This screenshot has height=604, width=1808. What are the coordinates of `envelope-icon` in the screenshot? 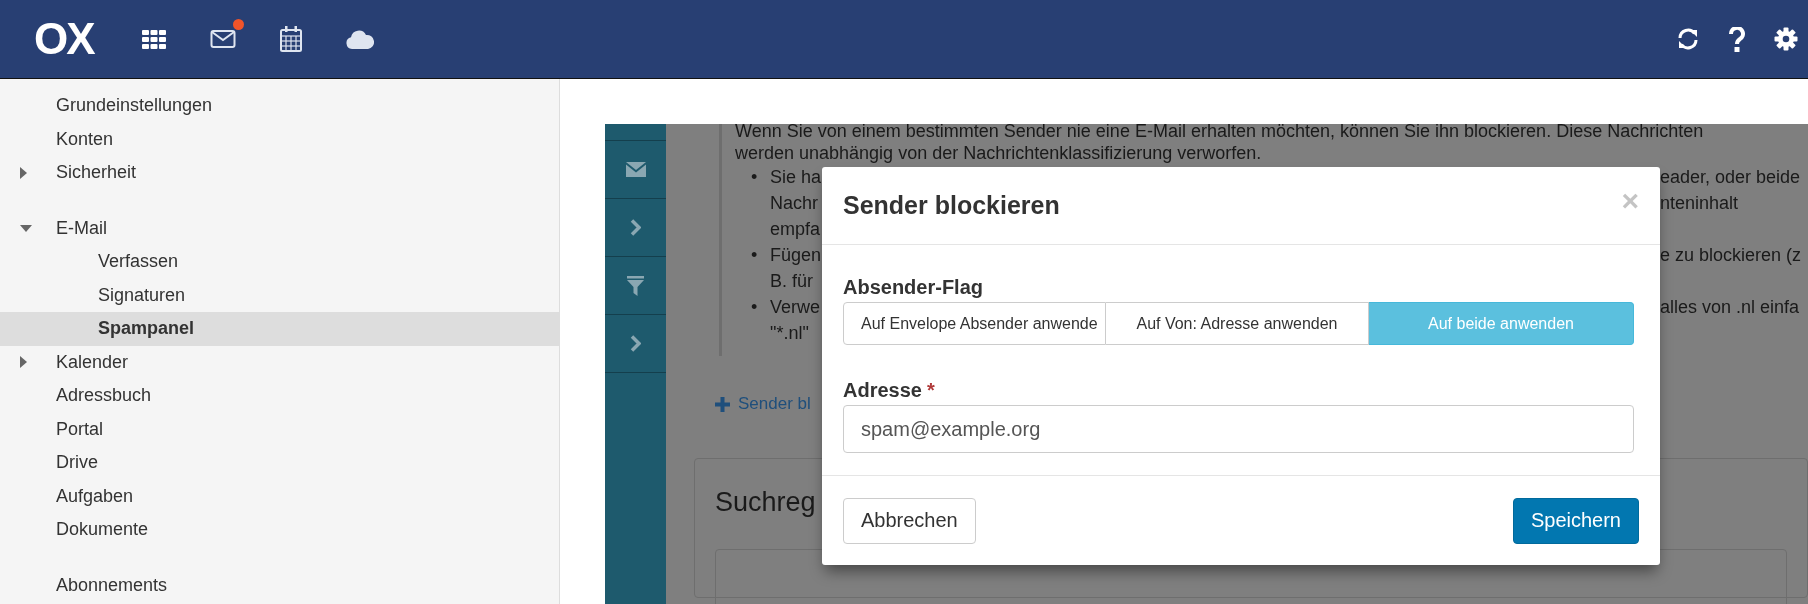 It's located at (635, 169).